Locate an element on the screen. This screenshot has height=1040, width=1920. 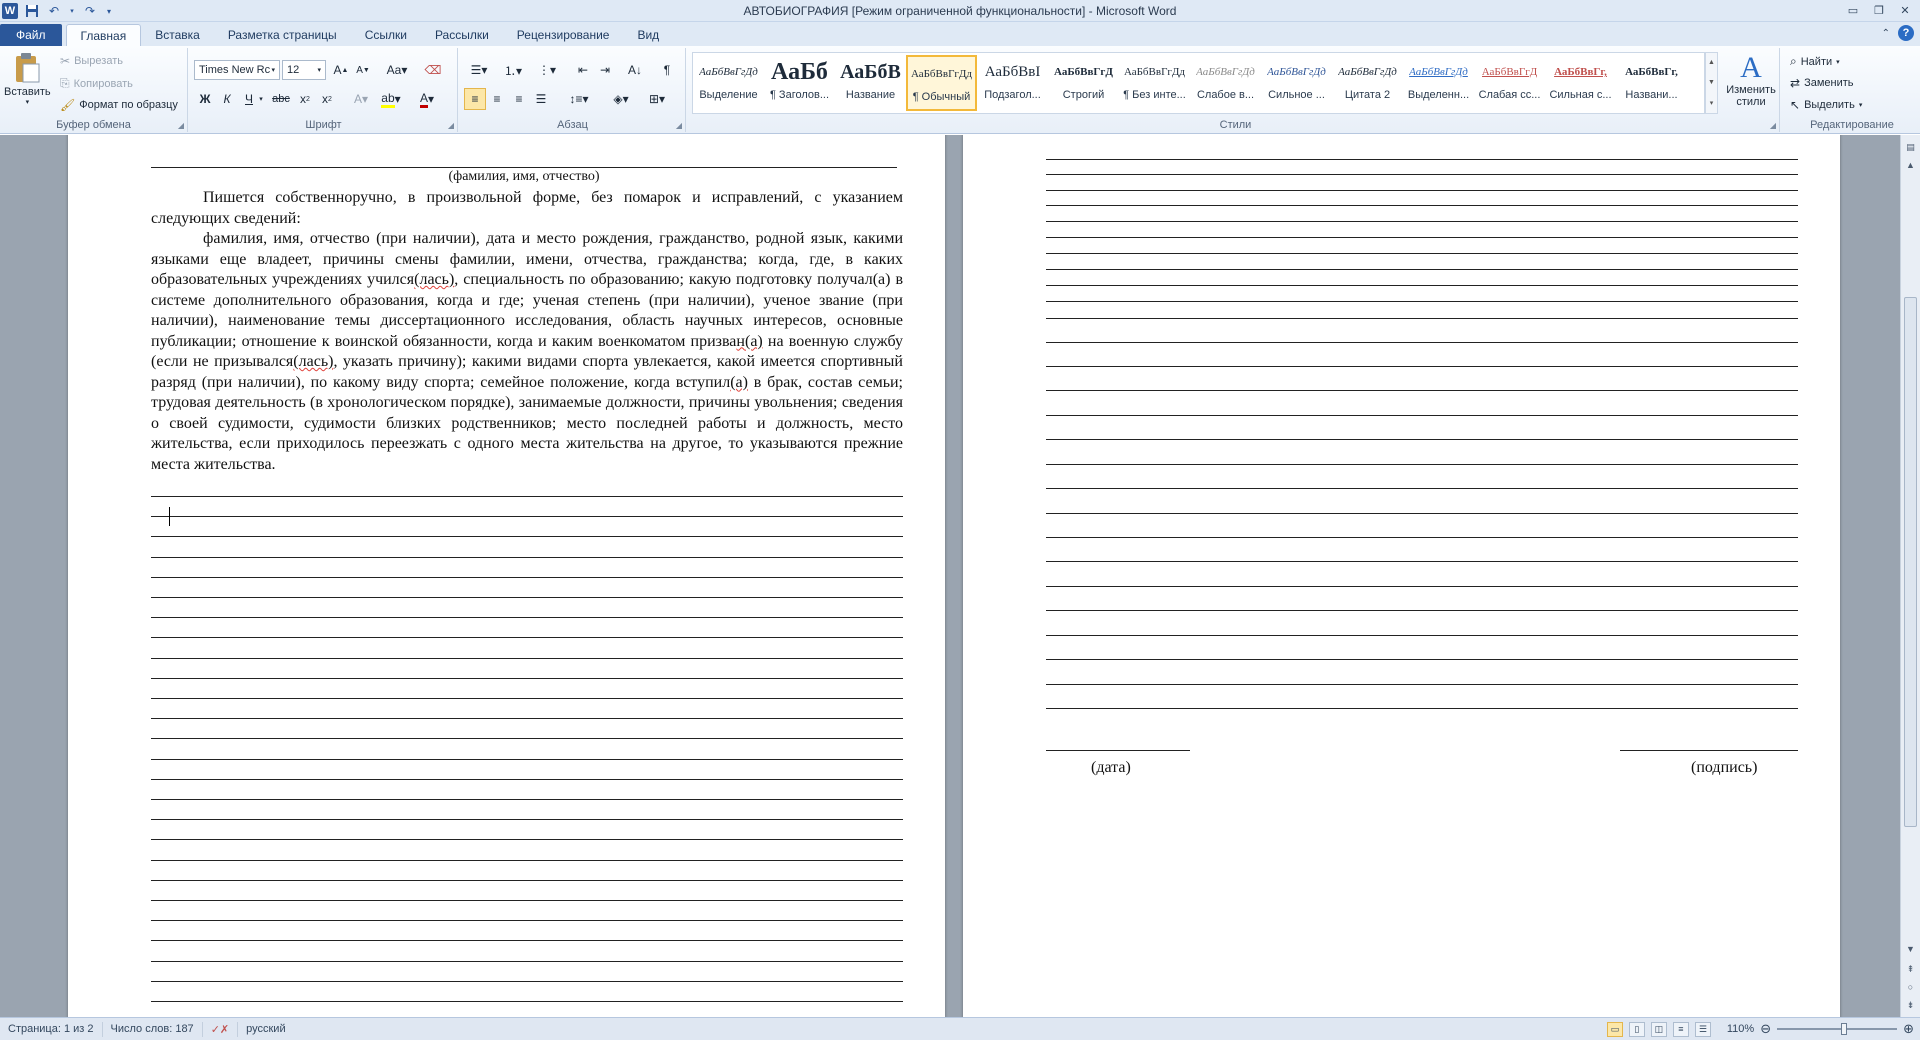
find-button: ⌕ Найти ▾ is located at coordinates (1815, 61).